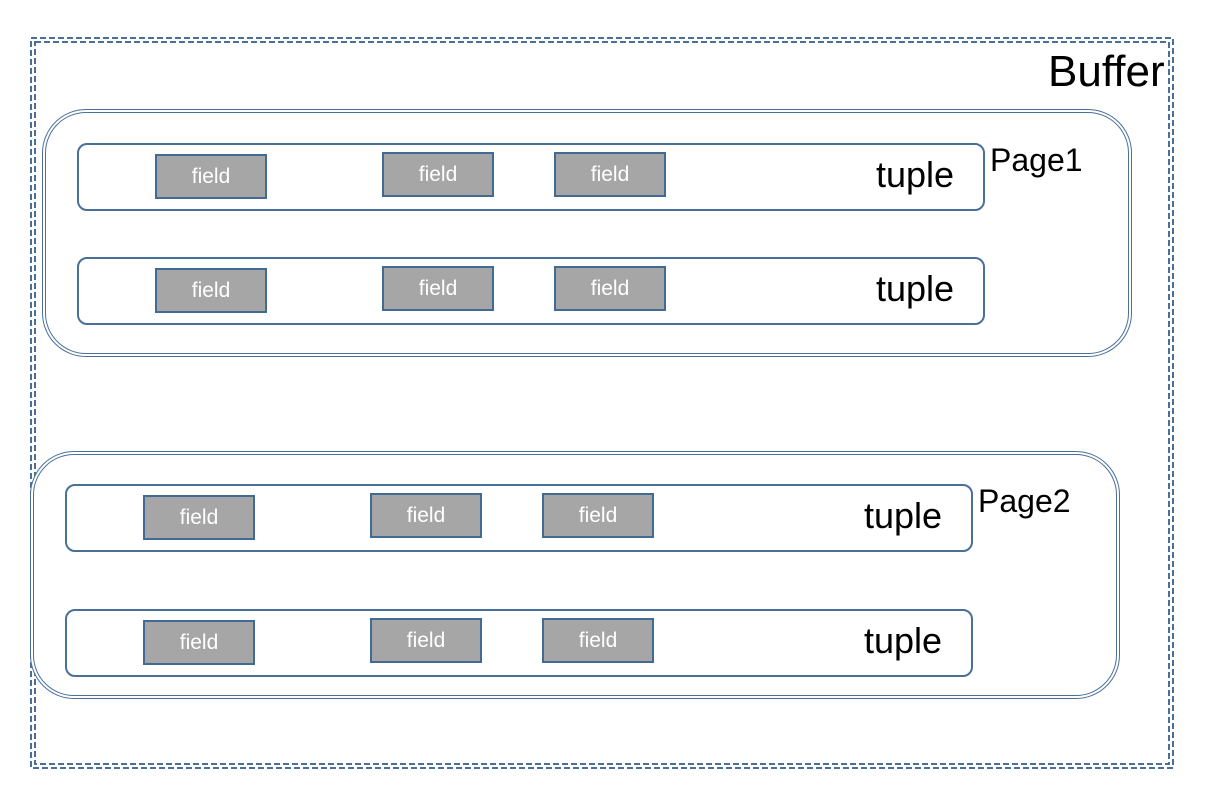 The height and width of the screenshot is (792, 1230). Describe the element at coordinates (1106, 71) in the screenshot. I see `buffer-label: Buffer` at that location.